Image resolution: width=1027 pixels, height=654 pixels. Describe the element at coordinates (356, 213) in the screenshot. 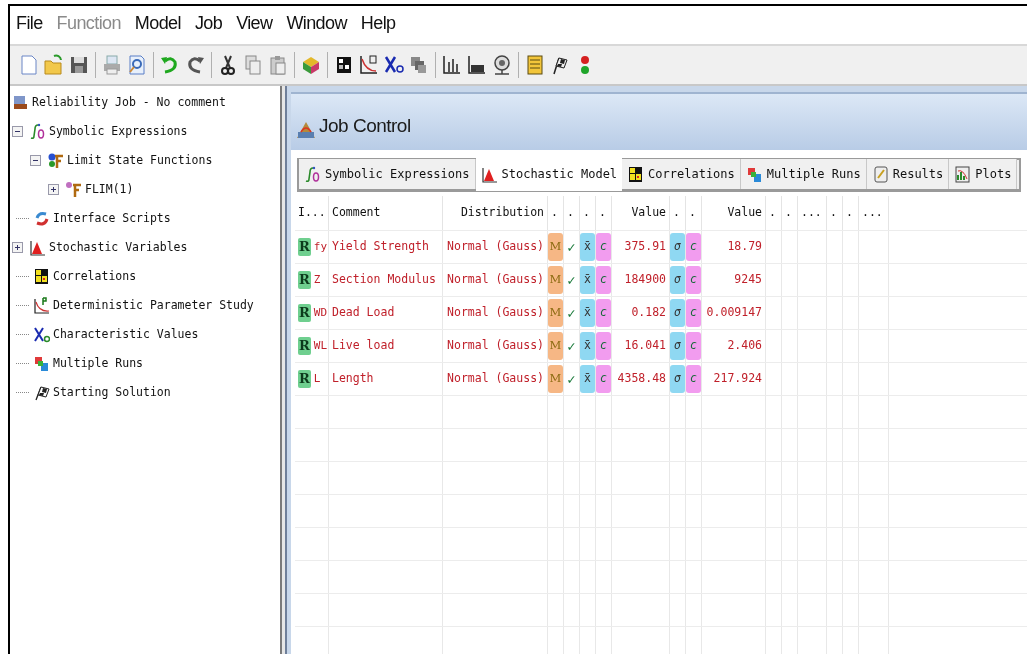

I see `column-header: Comment` at that location.